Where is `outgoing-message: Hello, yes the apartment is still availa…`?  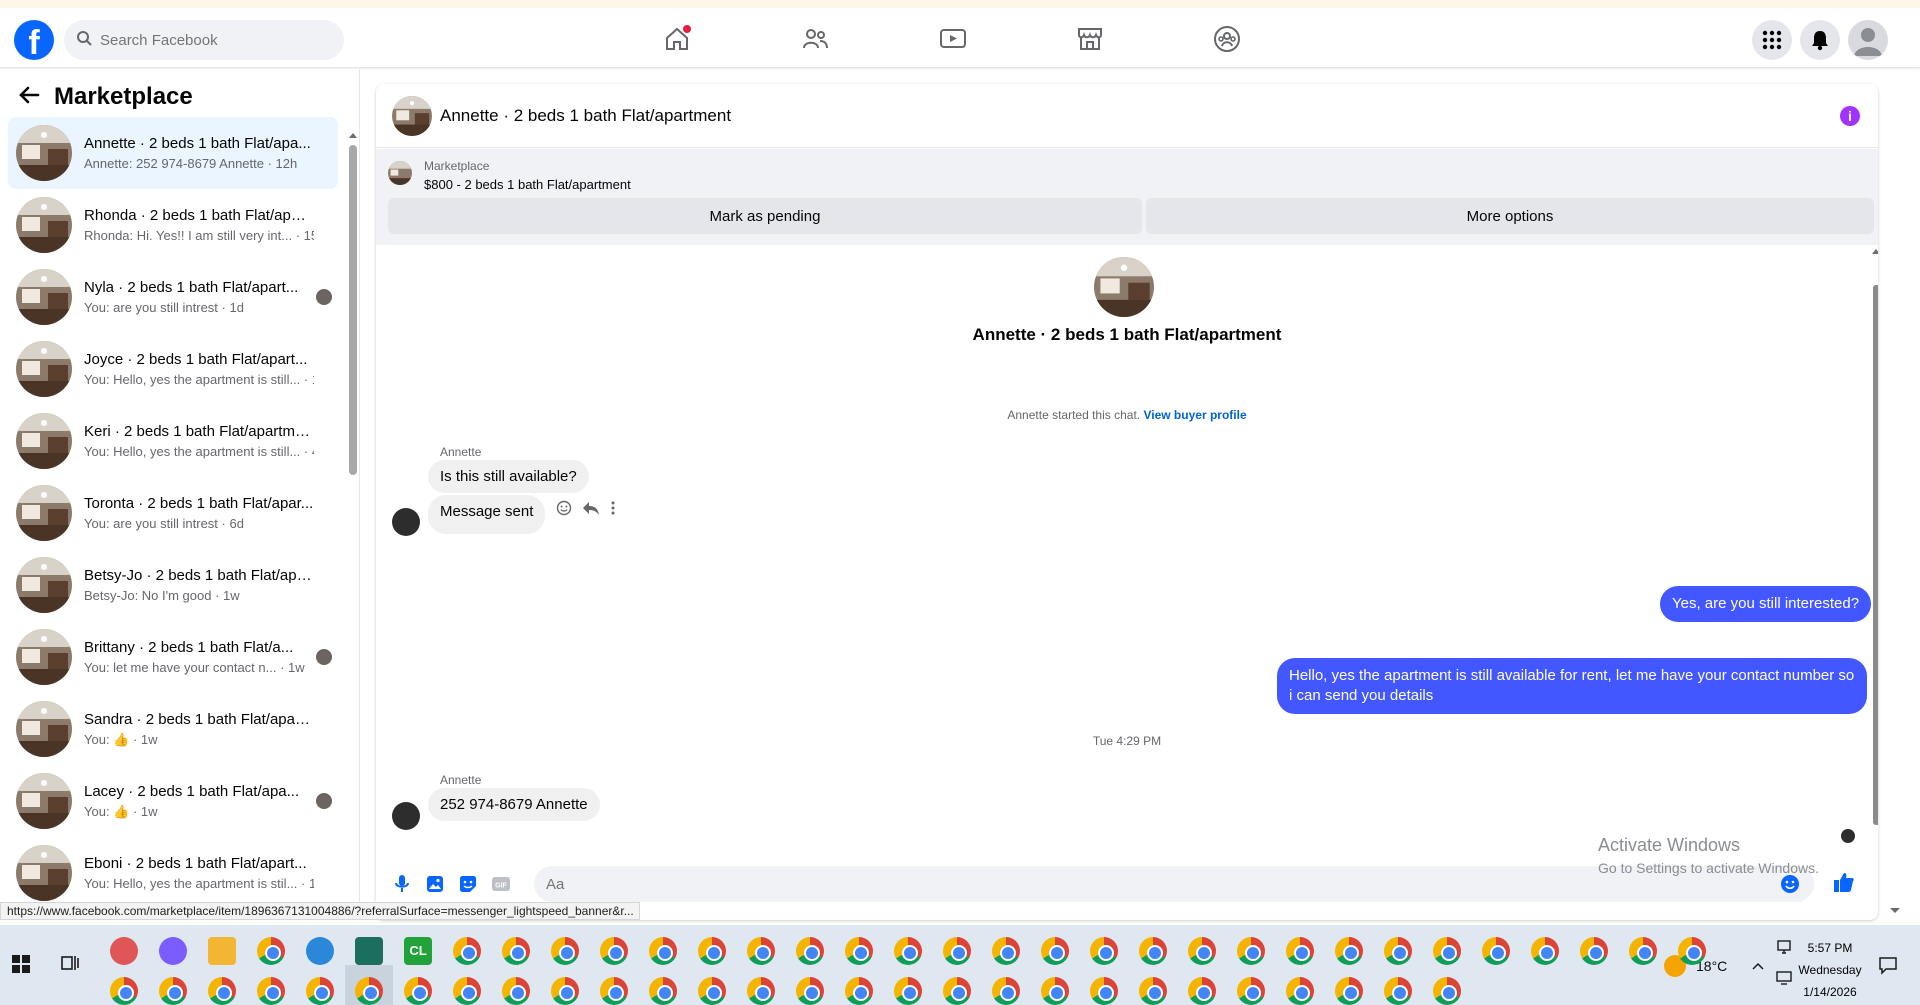 outgoing-message: Hello, yes the apartment is still availa… is located at coordinates (1572, 686).